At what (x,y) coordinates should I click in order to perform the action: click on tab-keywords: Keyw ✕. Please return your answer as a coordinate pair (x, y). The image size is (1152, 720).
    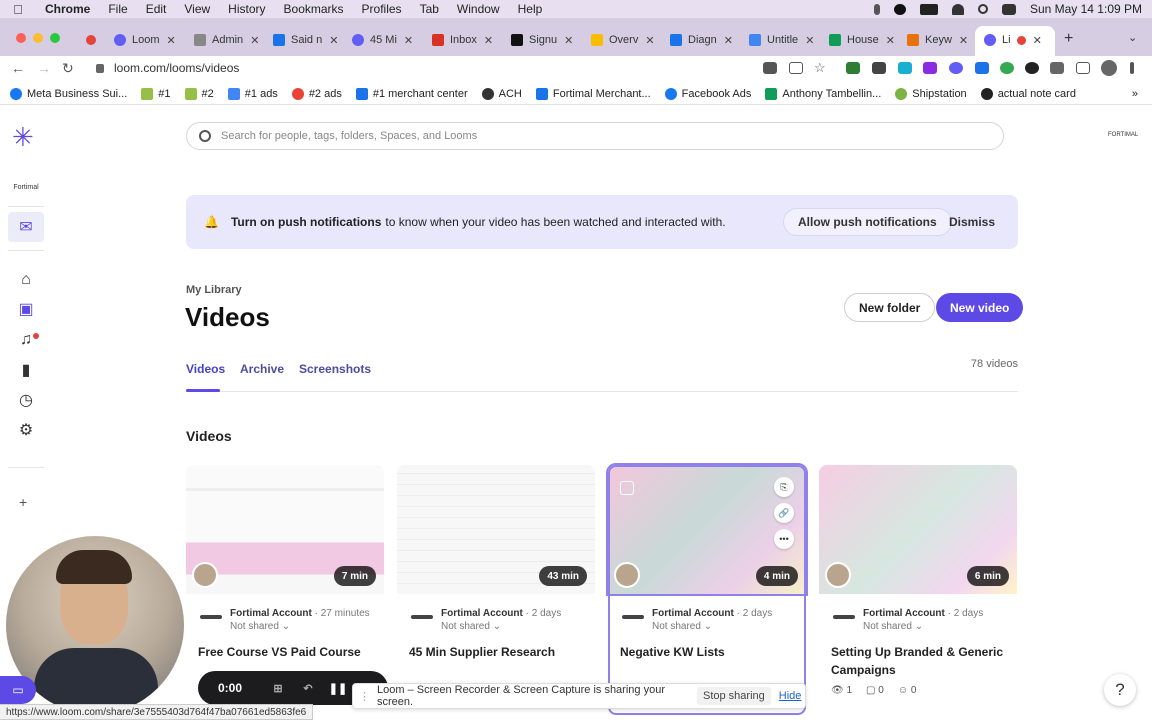
    Looking at the image, I should click on (937, 40).